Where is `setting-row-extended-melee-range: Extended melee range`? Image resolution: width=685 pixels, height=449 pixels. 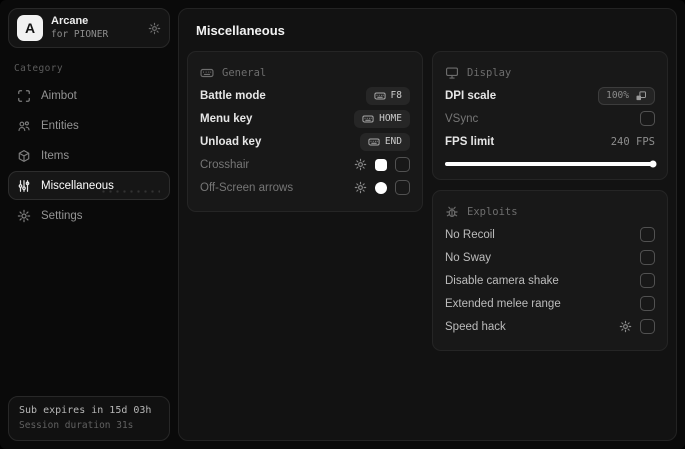
setting-row-extended-melee-range: Extended melee range is located at coordinates (550, 303).